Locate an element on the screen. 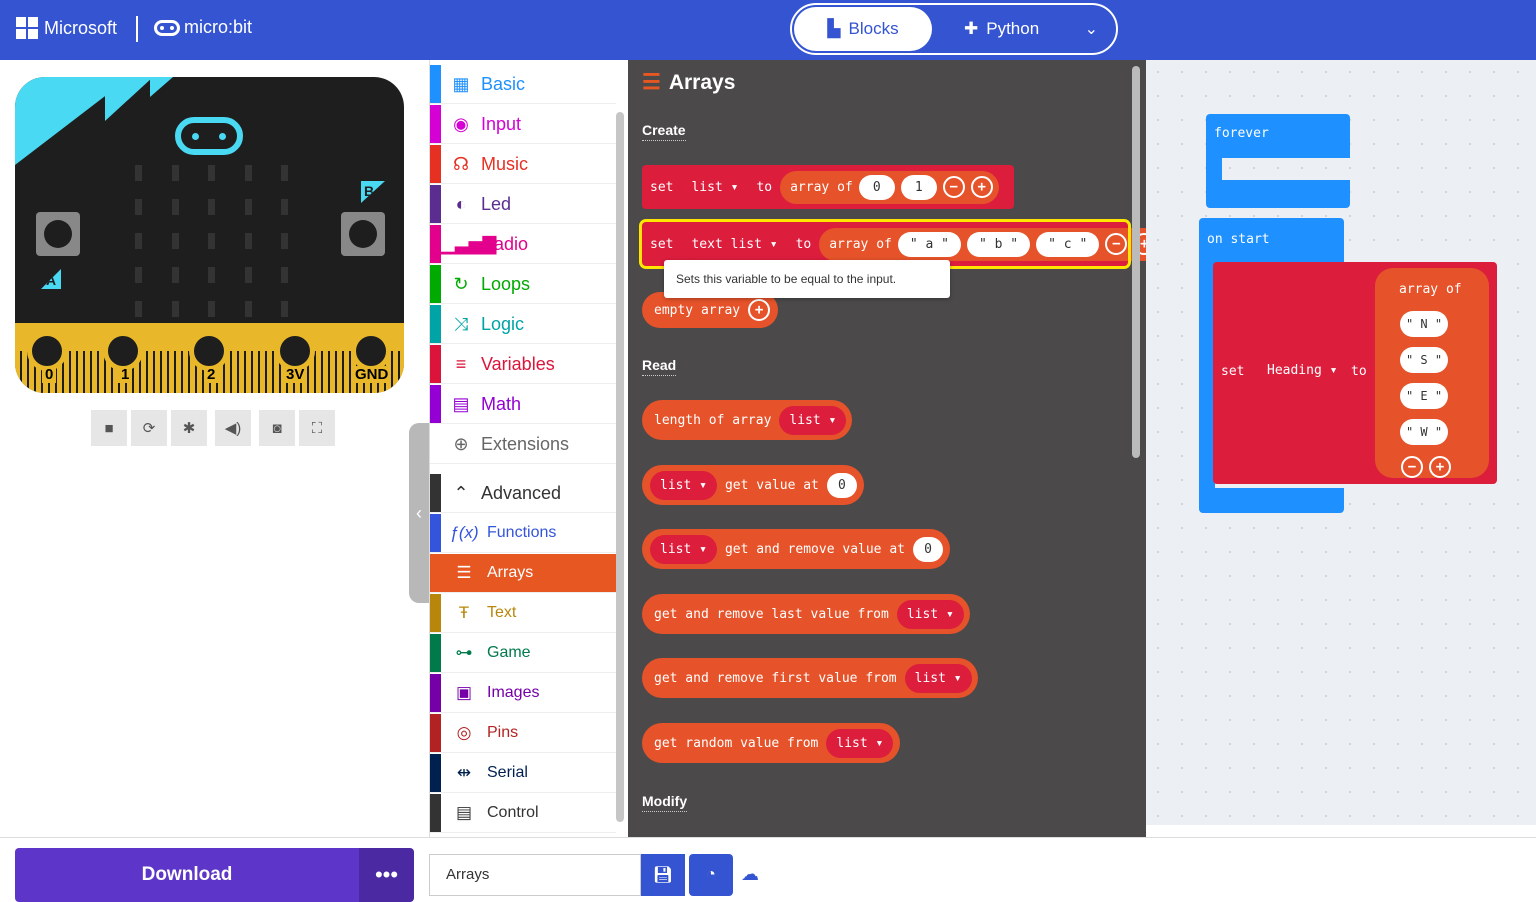 The height and width of the screenshot is (902, 1536). pin-3v is located at coordinates (295, 351).